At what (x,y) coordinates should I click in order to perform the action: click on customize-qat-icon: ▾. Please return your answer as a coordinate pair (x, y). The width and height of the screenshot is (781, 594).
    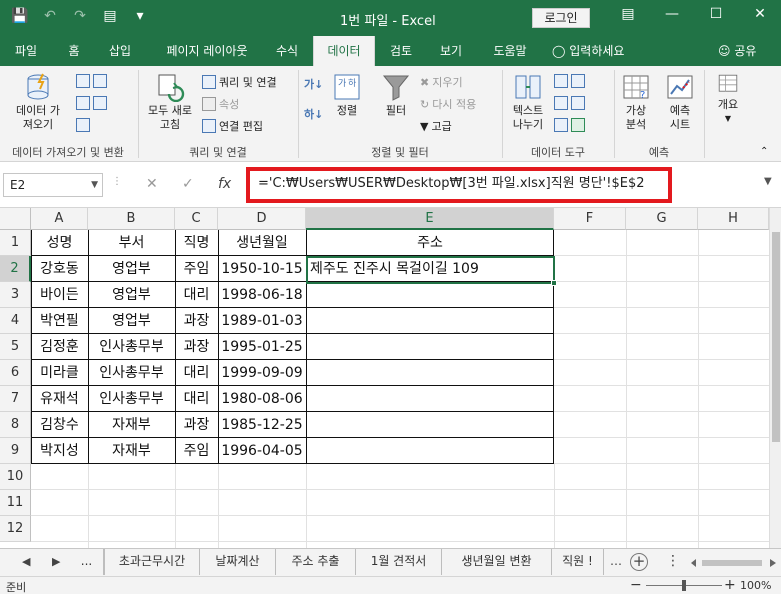
    Looking at the image, I should click on (140, 16).